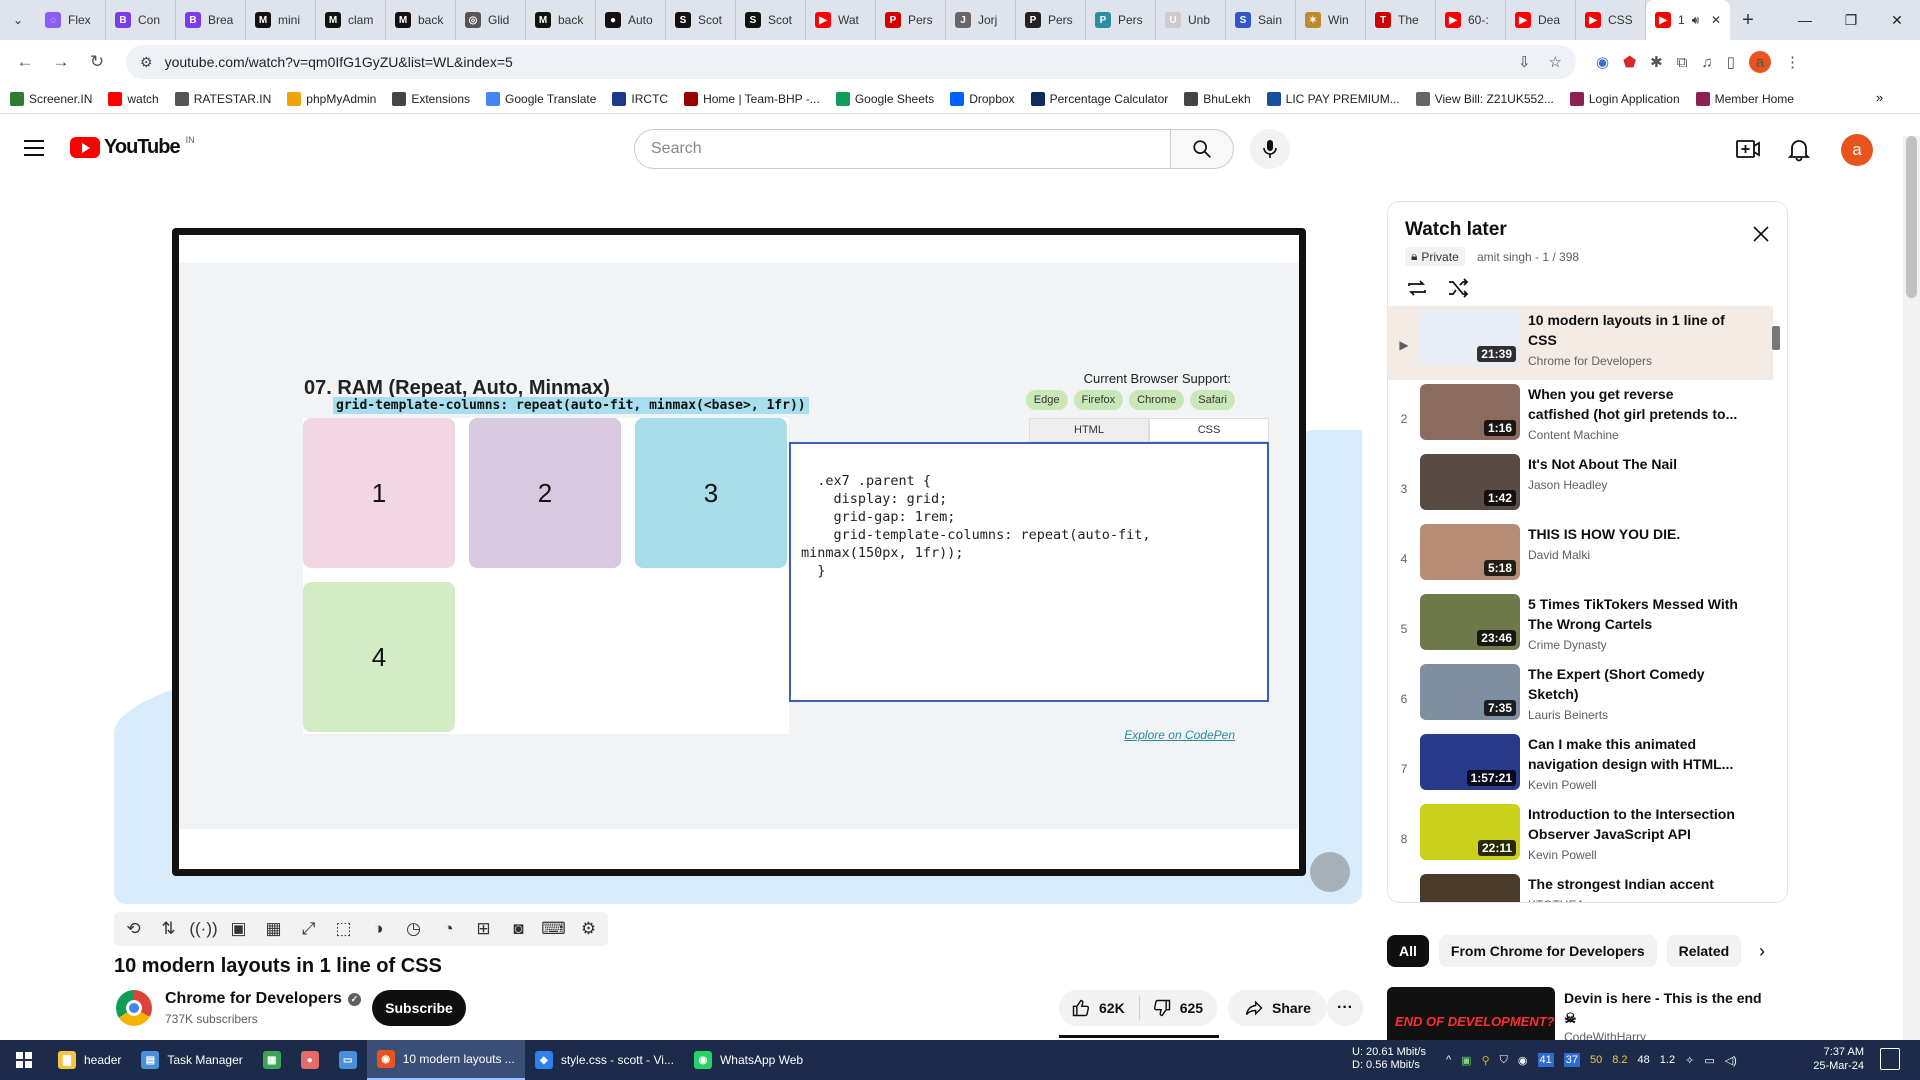 The image size is (1920, 1080). What do you see at coordinates (343, 929) in the screenshot?
I see `mini-player-icon: ⬚` at bounding box center [343, 929].